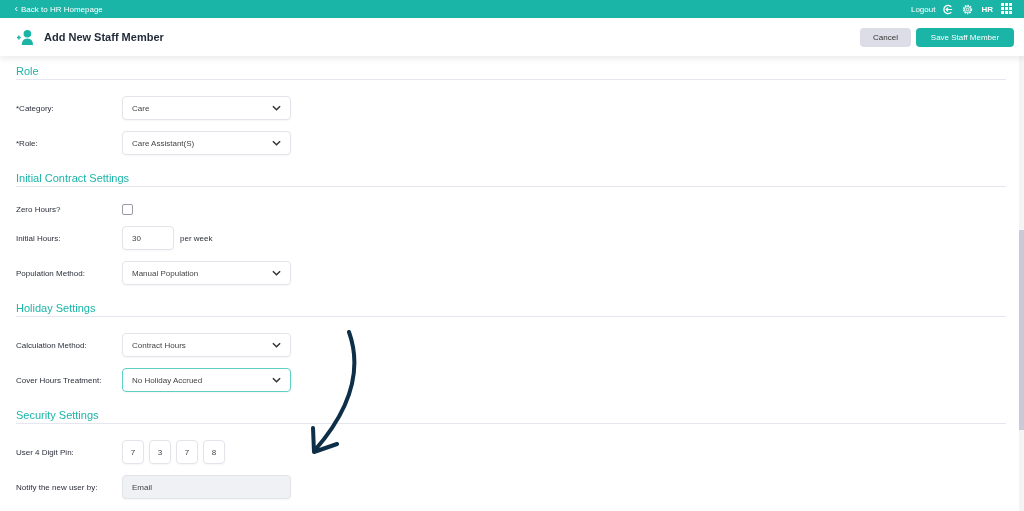 The image size is (1024, 511). I want to click on logout-icon, so click(949, 9).